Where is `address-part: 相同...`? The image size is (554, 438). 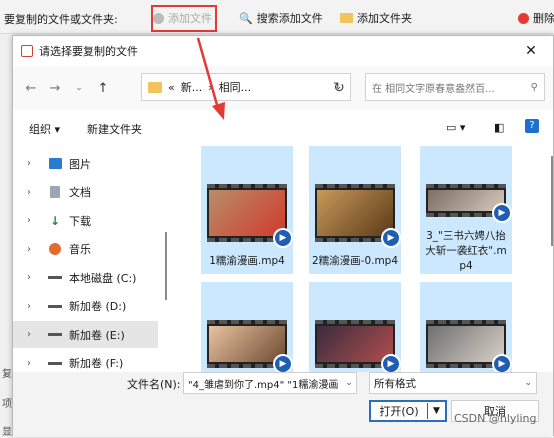 address-part: 相同... is located at coordinates (235, 87).